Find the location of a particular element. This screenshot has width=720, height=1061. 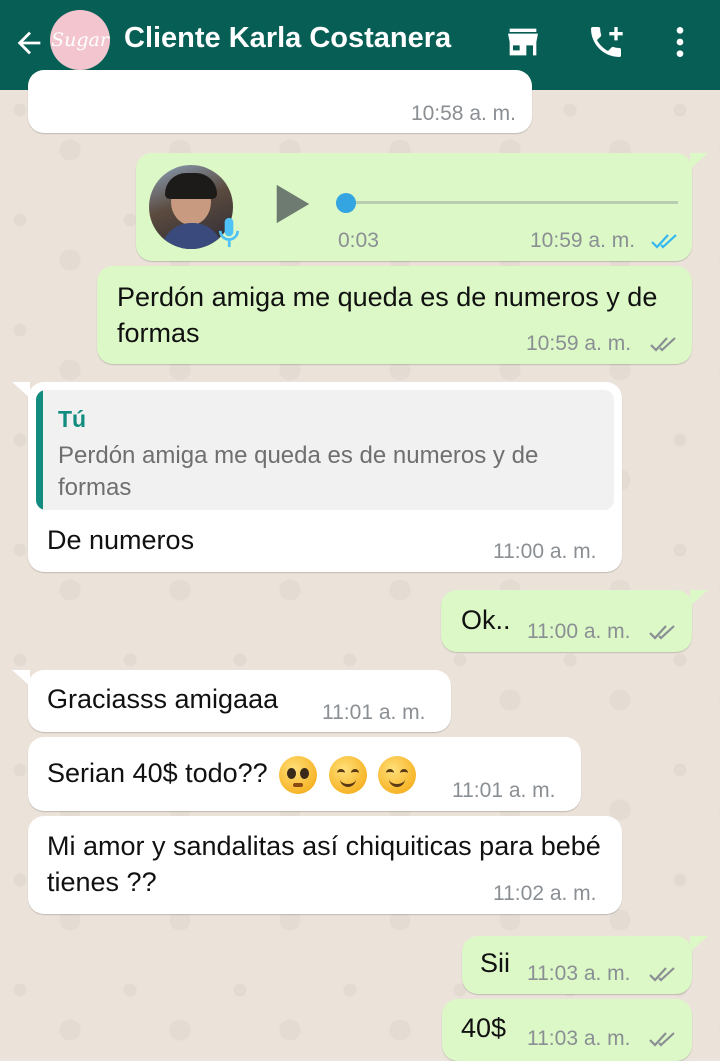

message-text: Graciasss amigaaa is located at coordinates (163, 699).